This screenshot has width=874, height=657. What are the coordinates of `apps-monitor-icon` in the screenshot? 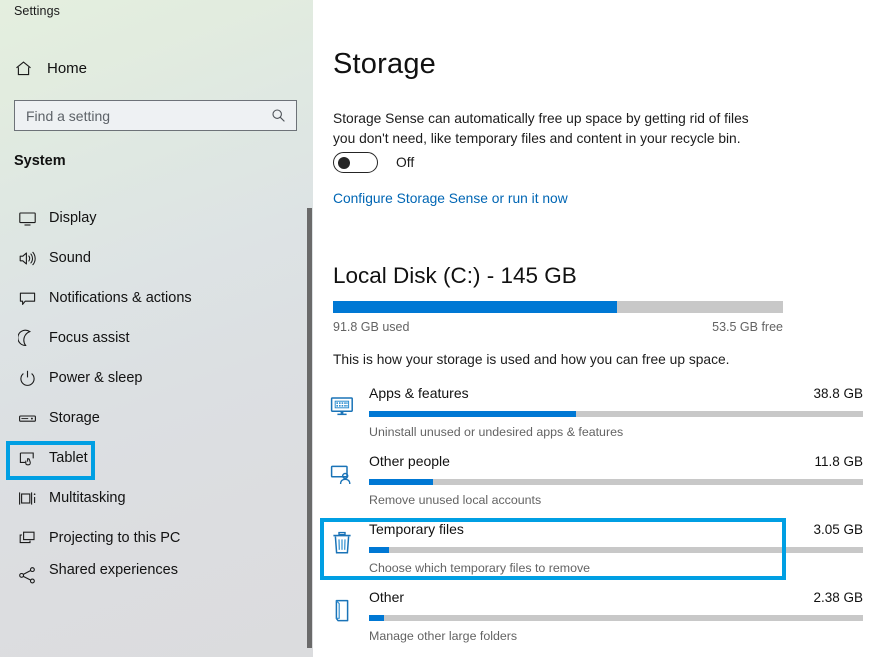 It's located at (342, 407).